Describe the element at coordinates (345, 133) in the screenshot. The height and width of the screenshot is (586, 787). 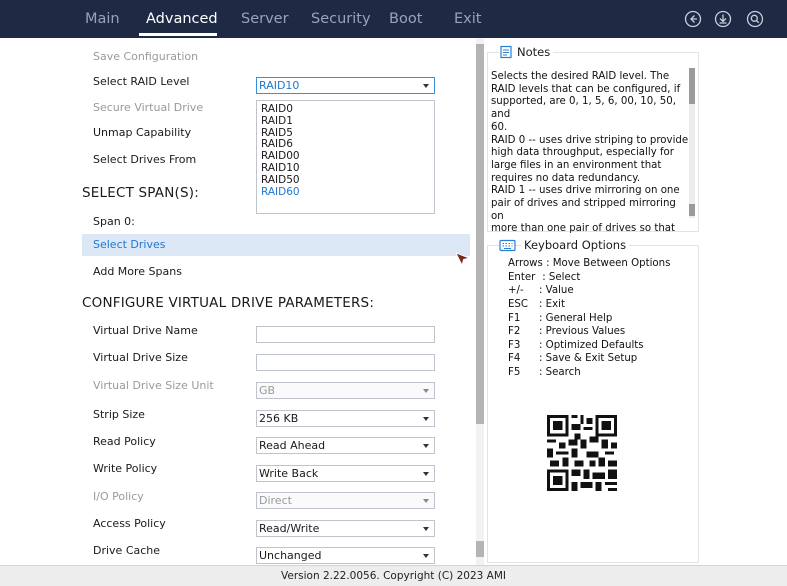
I see `raid-option-raid5: RAID5` at that location.